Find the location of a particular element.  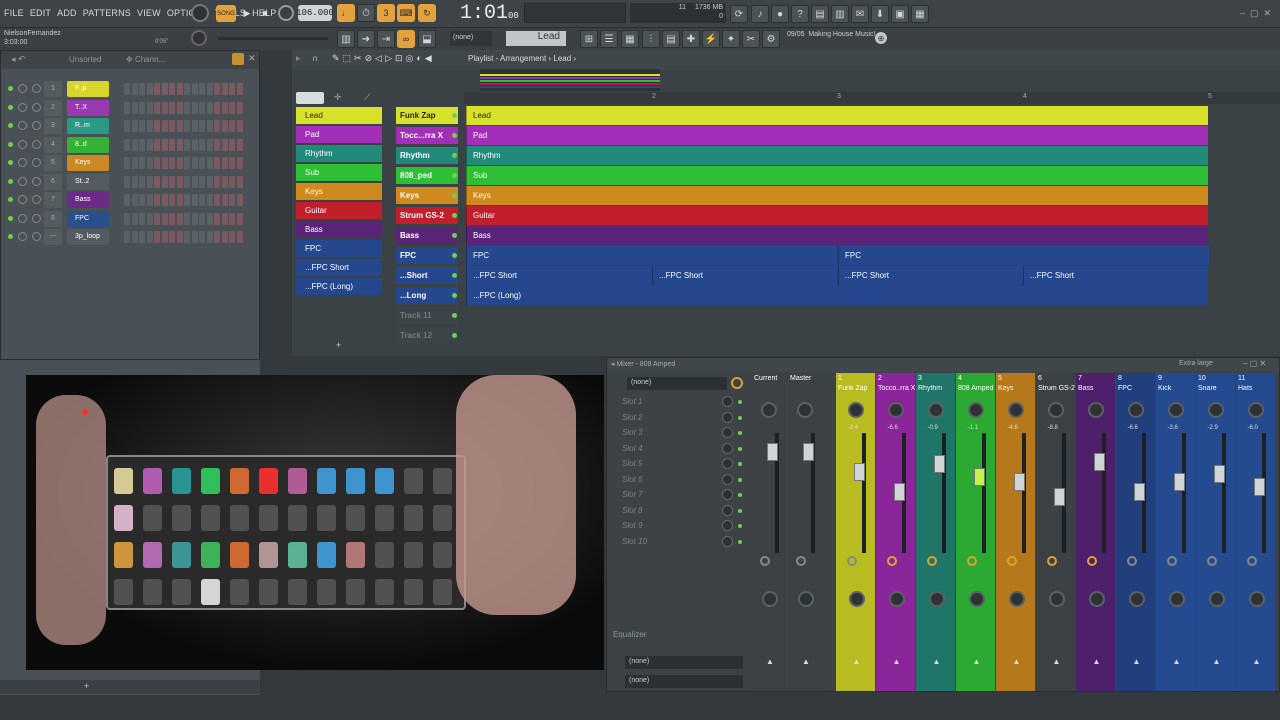

track-header: Track 11 is located at coordinates (427, 315).